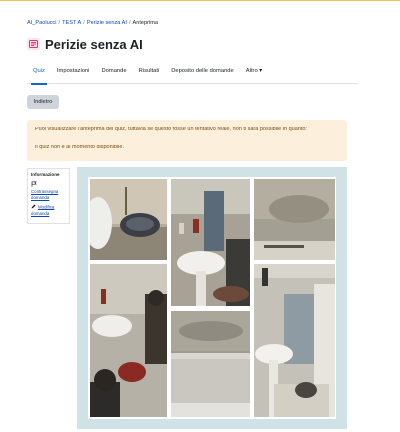  What do you see at coordinates (210, 242) in the screenshot?
I see `photo-sink-shelf` at bounding box center [210, 242].